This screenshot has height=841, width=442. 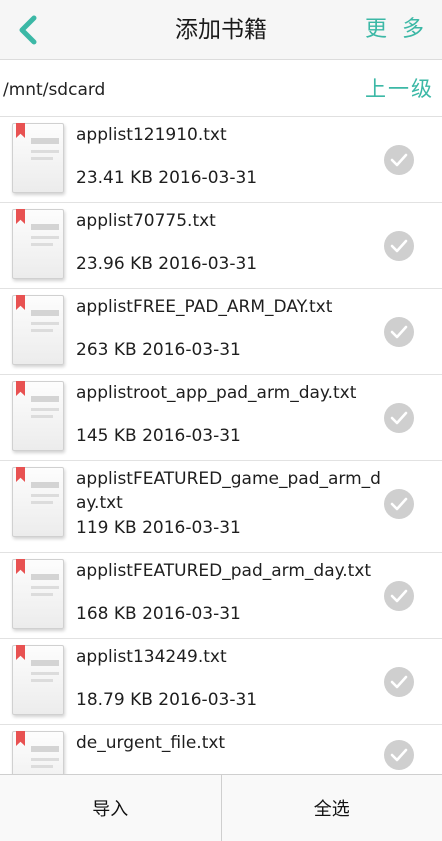 I want to click on file-meta: 119 KB 2016-03-31, so click(x=158, y=528).